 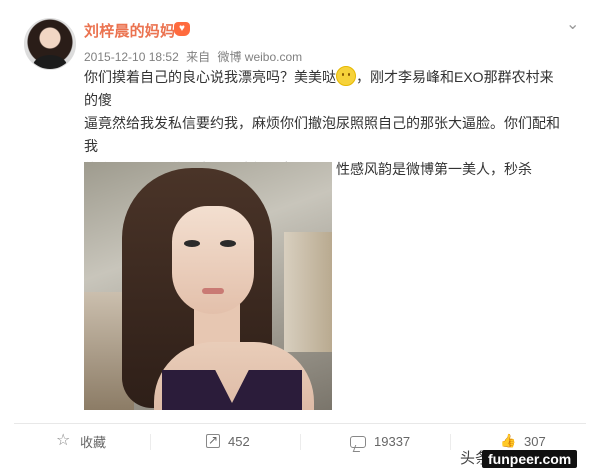 I want to click on avatar-shoulders, so click(x=50, y=62).